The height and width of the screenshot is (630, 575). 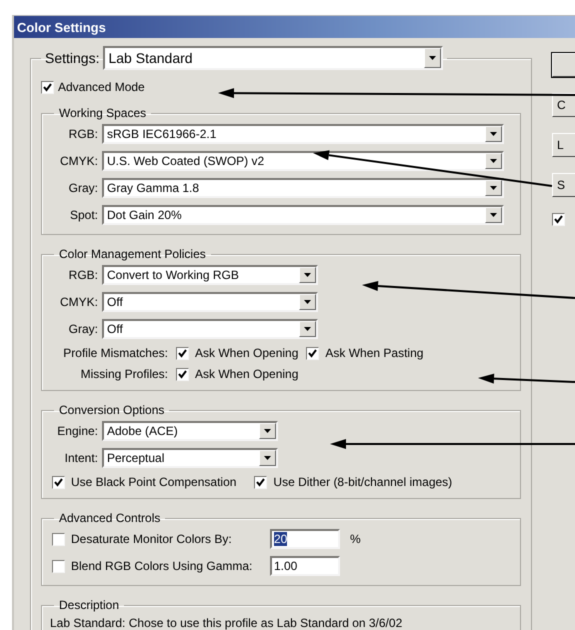 What do you see at coordinates (81, 458) in the screenshot?
I see `field-label: Intent:` at bounding box center [81, 458].